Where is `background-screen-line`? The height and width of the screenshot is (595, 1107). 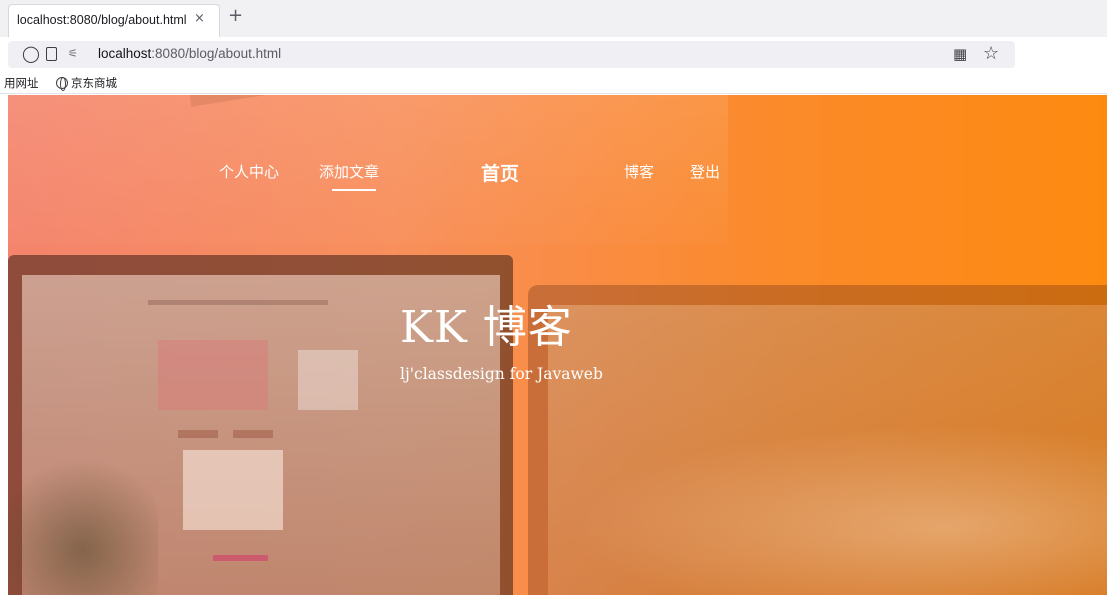 background-screen-line is located at coordinates (238, 302).